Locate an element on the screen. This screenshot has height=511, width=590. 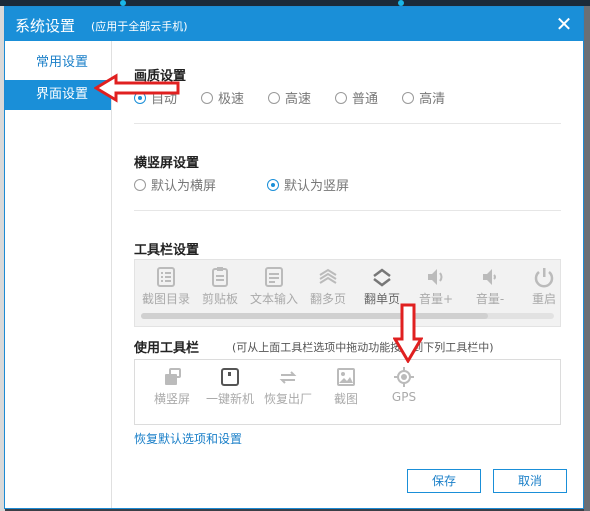
orientation-section-title: 横竖屏设置 is located at coordinates (167, 163).